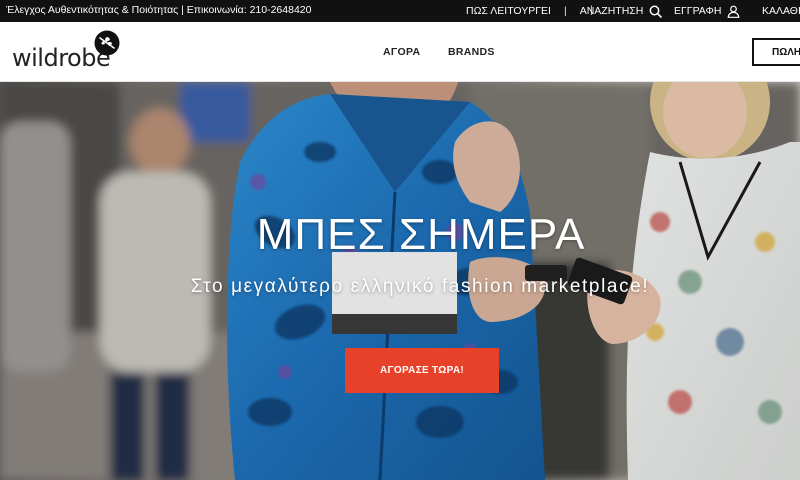 The height and width of the screenshot is (480, 800). I want to click on how-it-works-link: ΠΩΣ ΛΕΙΤΟΥΡΓΕΙ, so click(508, 11).